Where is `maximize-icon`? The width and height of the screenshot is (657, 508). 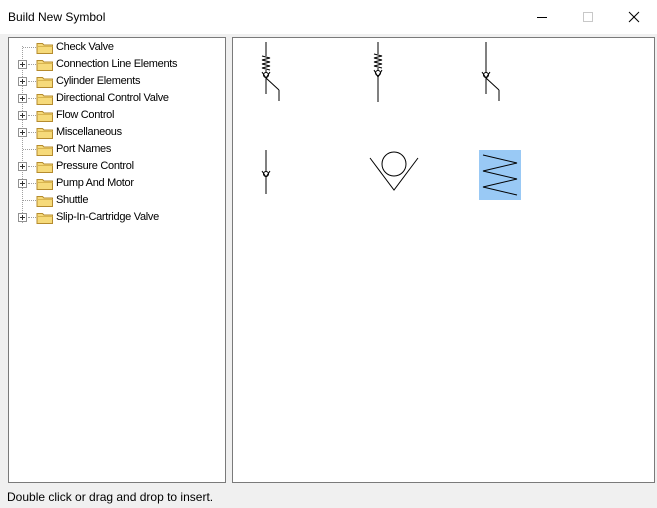 maximize-icon is located at coordinates (588, 17).